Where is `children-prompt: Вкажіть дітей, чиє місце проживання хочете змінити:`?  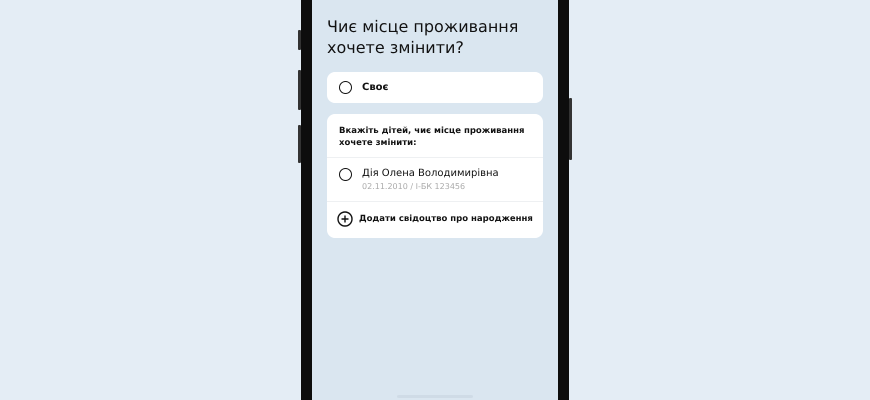
children-prompt: Вкажіть дітей, чиє місце проживання хочете змінити: is located at coordinates (435, 136).